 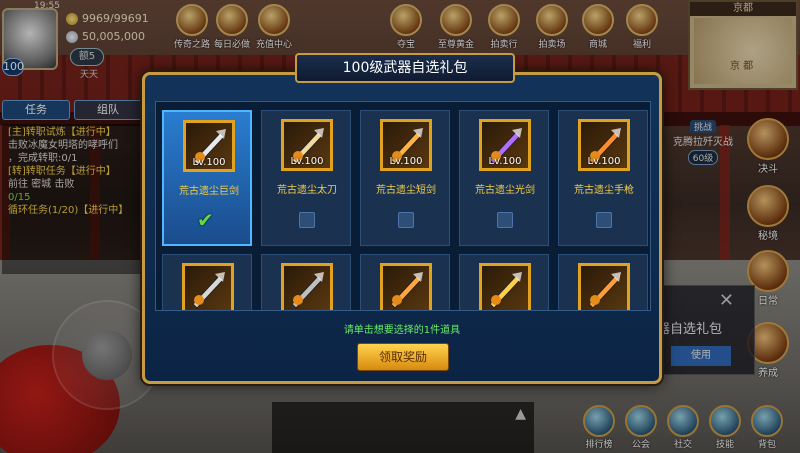 What do you see at coordinates (405, 68) in the screenshot?
I see `dialog-title: 100级武器自选礼包` at bounding box center [405, 68].